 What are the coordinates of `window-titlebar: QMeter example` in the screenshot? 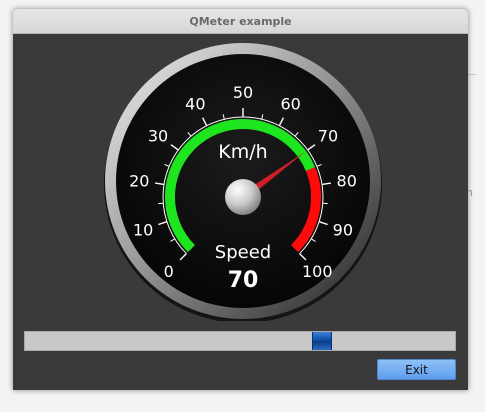 It's located at (240, 21).